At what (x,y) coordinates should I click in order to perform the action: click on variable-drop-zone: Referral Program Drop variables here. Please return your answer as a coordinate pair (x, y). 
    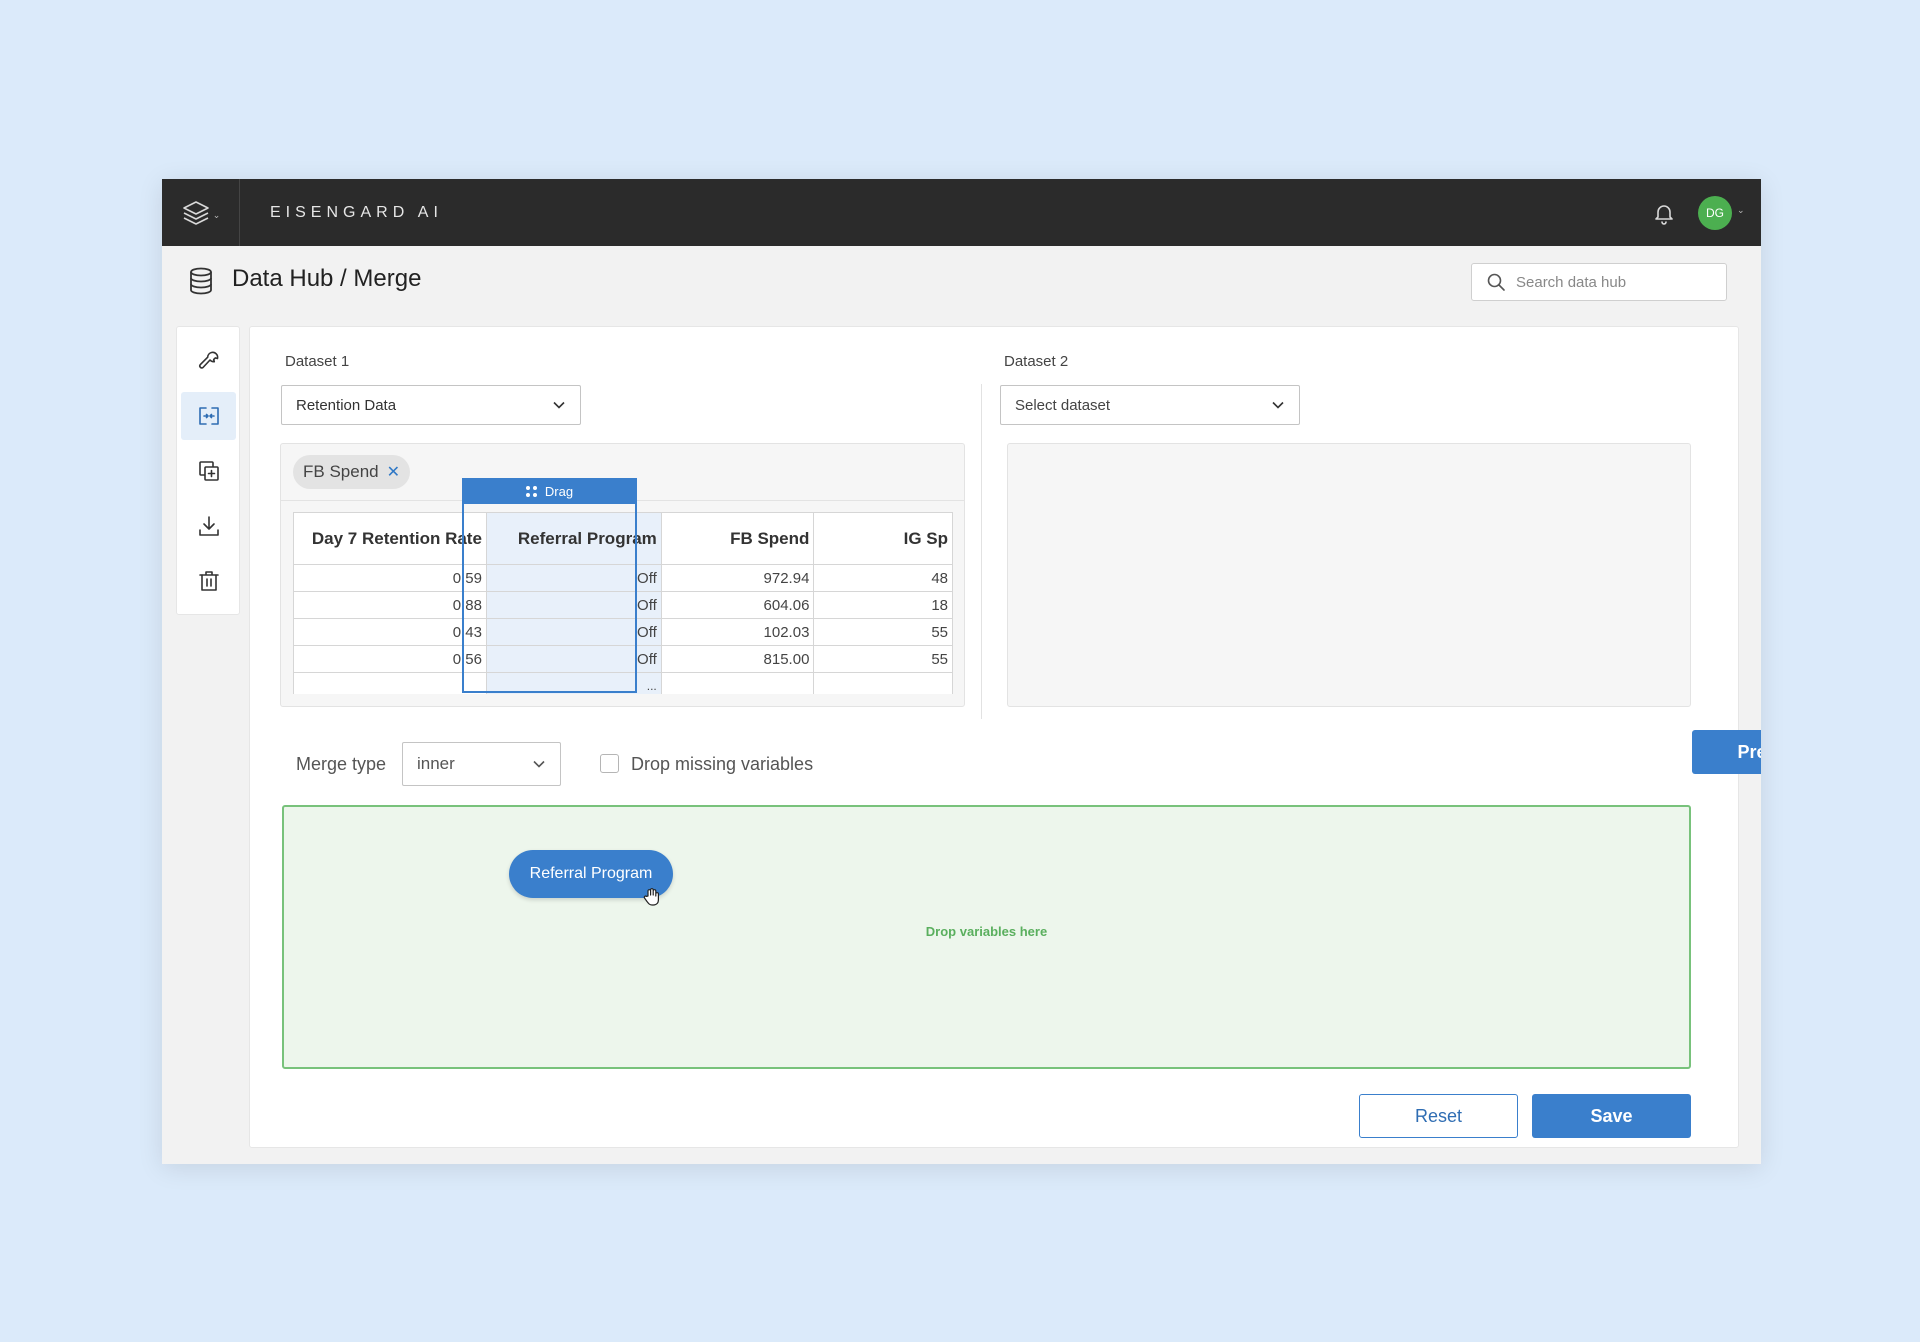
    Looking at the image, I should click on (986, 937).